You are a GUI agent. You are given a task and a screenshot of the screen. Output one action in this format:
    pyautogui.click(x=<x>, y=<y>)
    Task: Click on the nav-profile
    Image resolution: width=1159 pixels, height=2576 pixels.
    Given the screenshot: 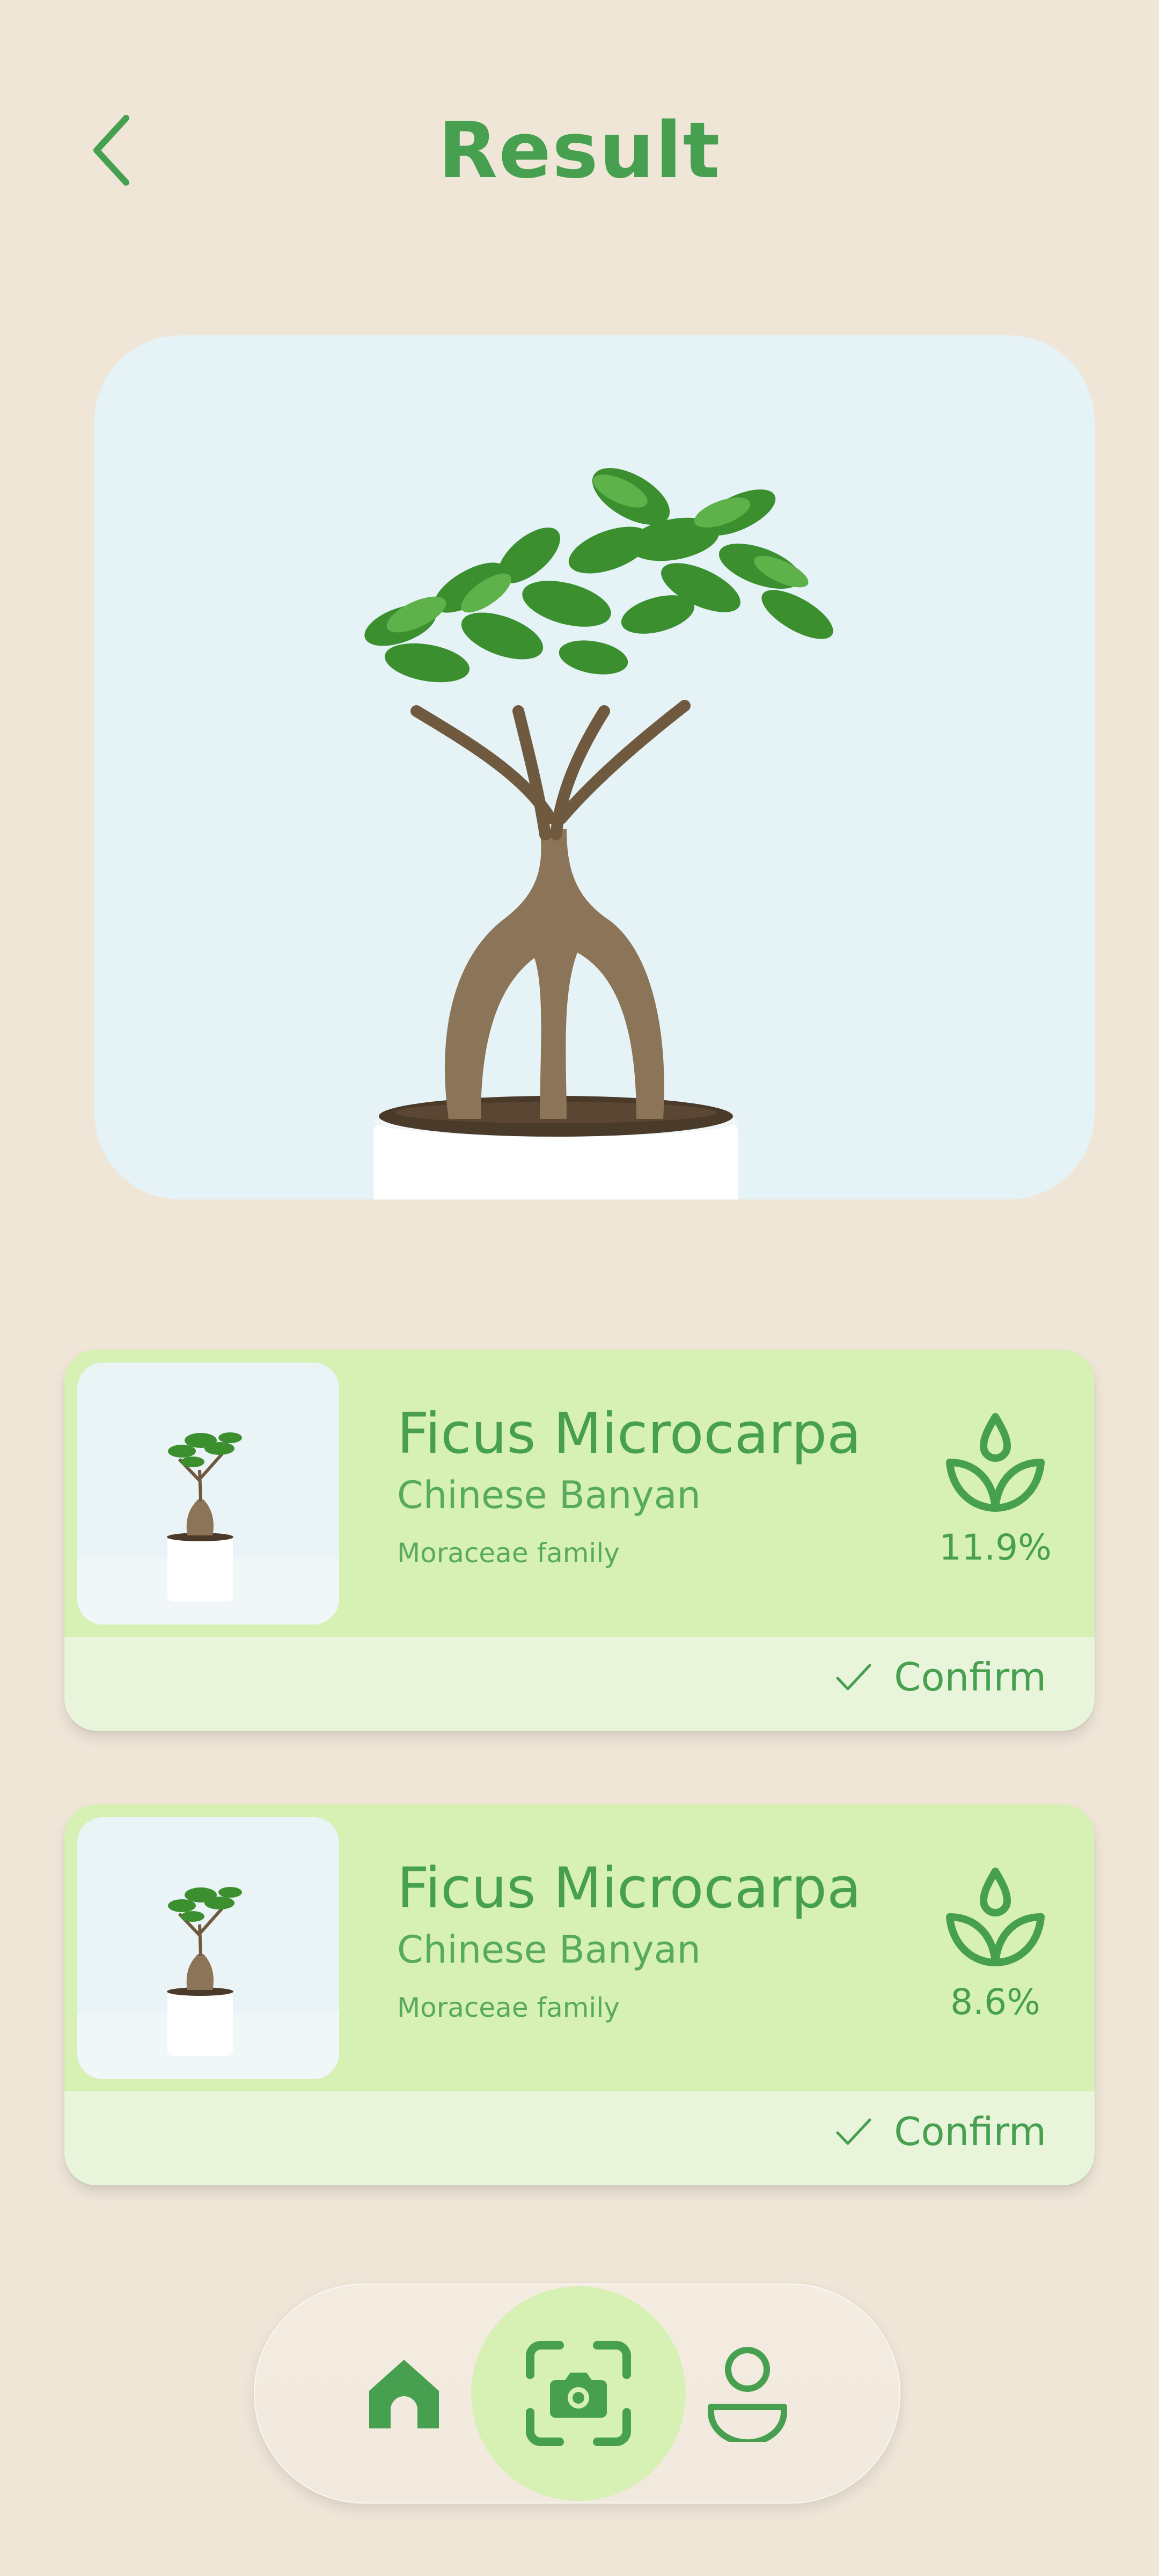 What is the action you would take?
    pyautogui.click(x=747, y=2393)
    